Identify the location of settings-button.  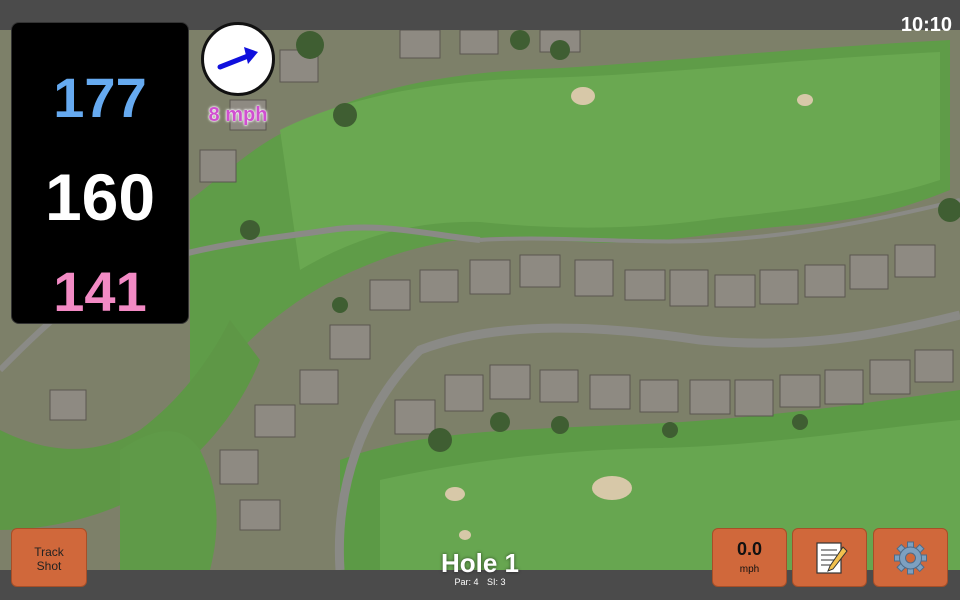
(910, 557).